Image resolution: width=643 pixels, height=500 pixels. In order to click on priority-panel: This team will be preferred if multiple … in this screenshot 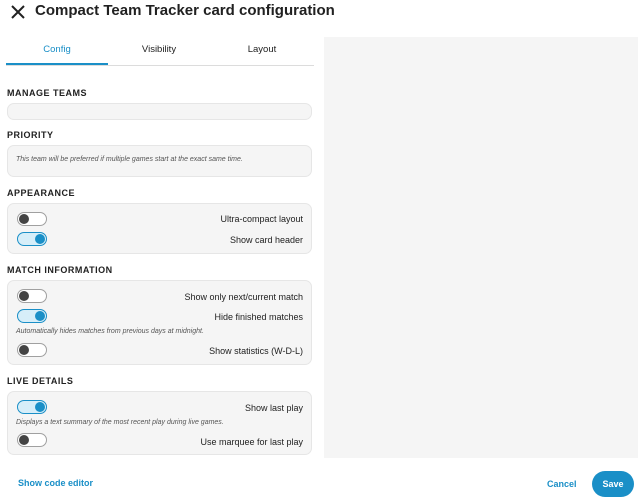, I will do `click(159, 161)`.